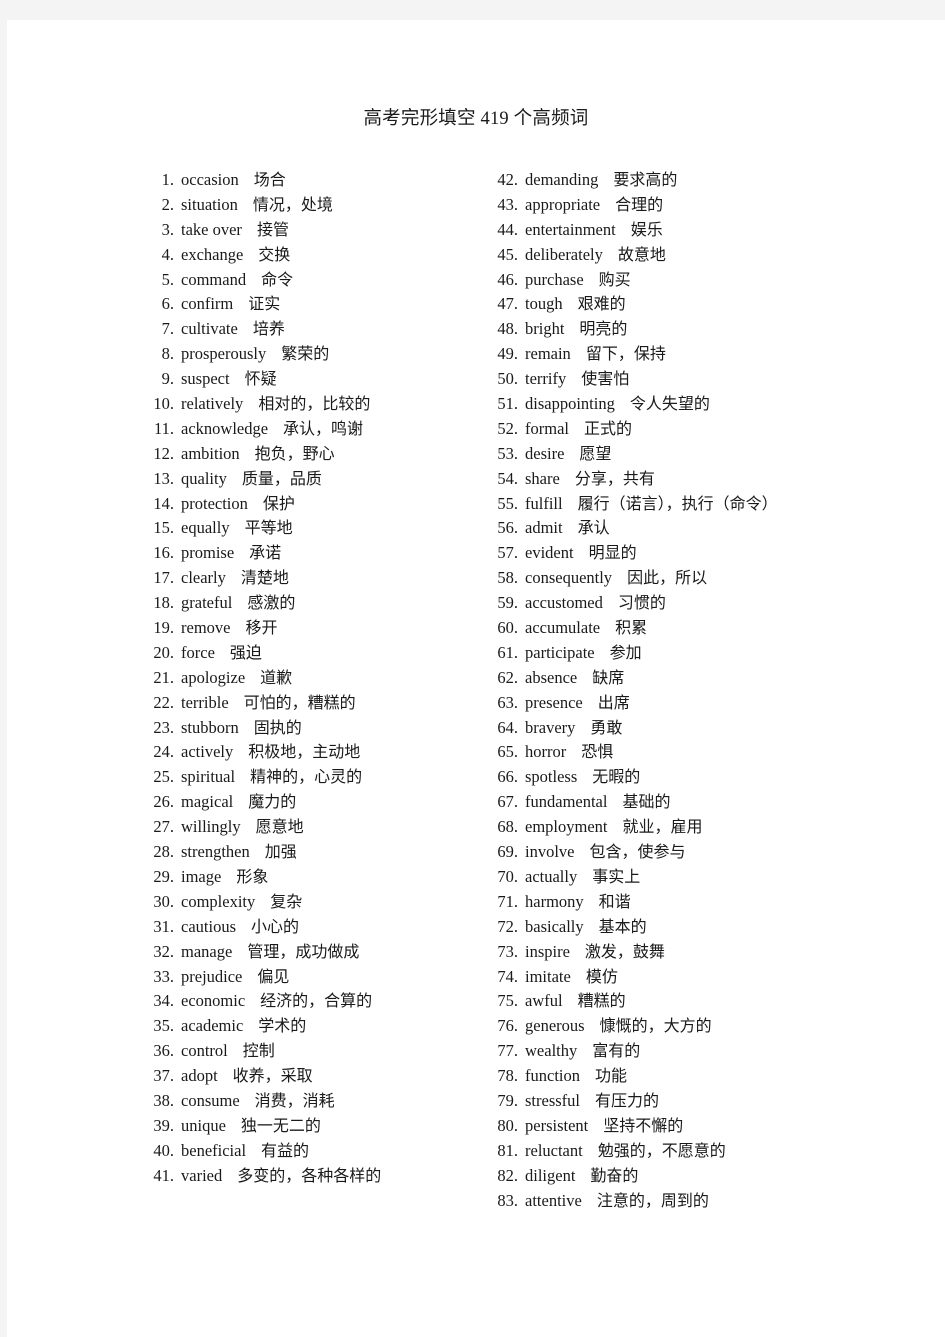 The image size is (945, 1337). I want to click on vocabulary-entry: 76. generous 慷慨的，大方的, so click(704, 1026).